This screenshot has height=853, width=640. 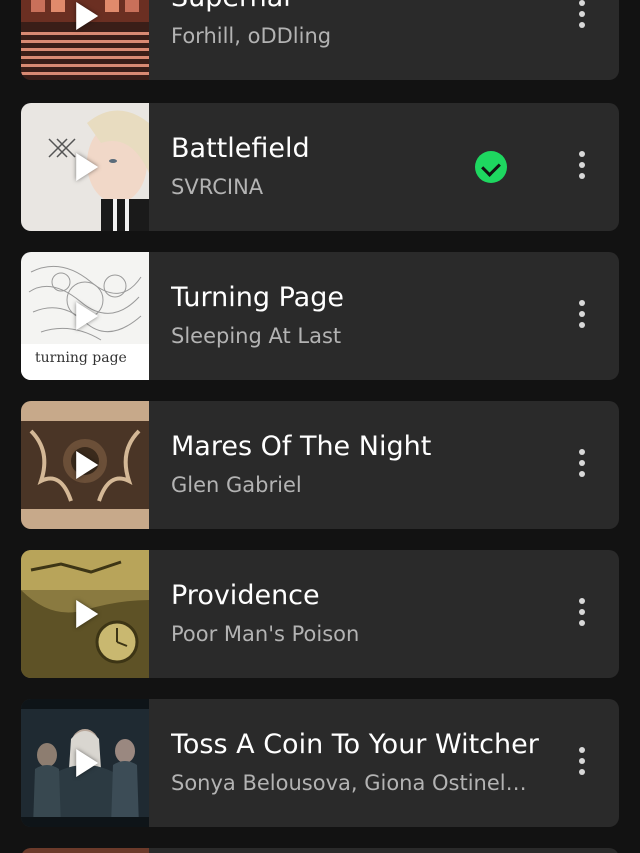 I want to click on track-artist: Poor Man's Poison, so click(x=265, y=634).